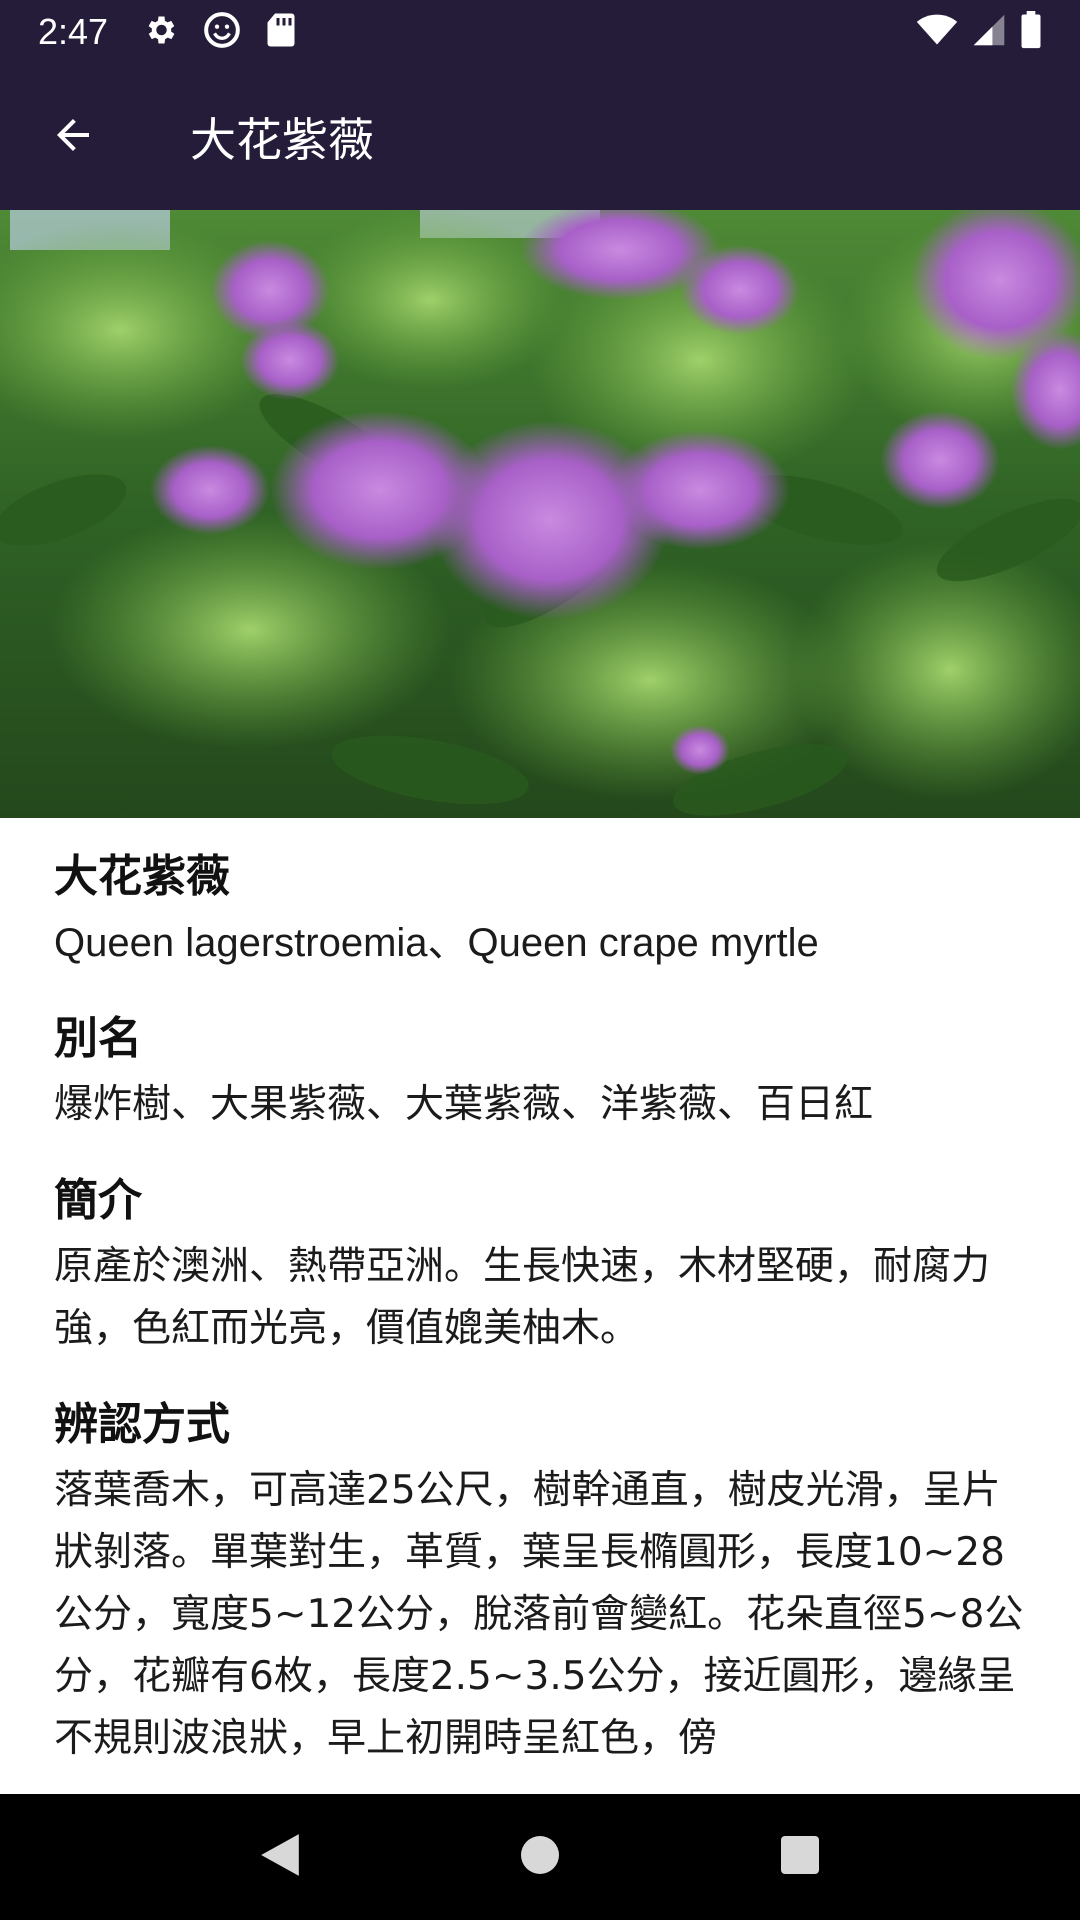  I want to click on section-heading: 別名, so click(98, 1038).